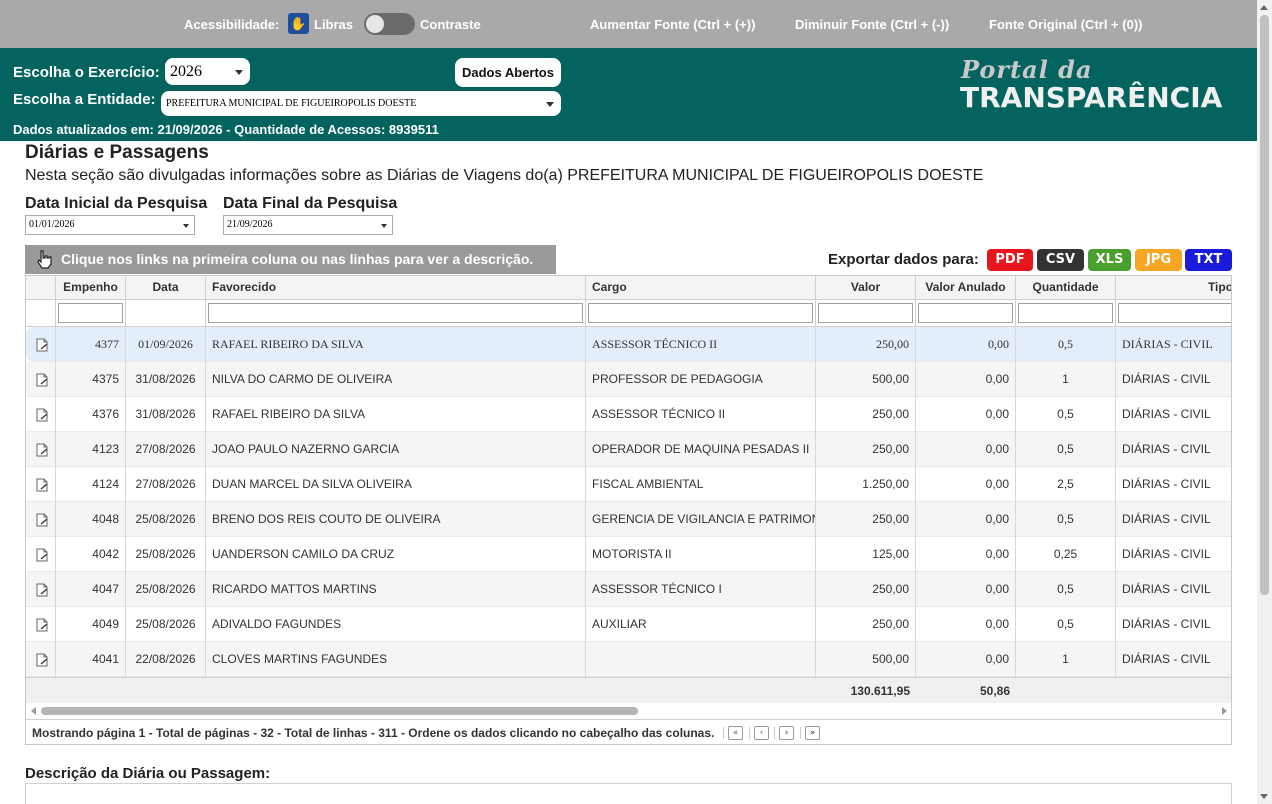 This screenshot has width=1272, height=804. I want to click on scroll-left-icon, so click(33, 711).